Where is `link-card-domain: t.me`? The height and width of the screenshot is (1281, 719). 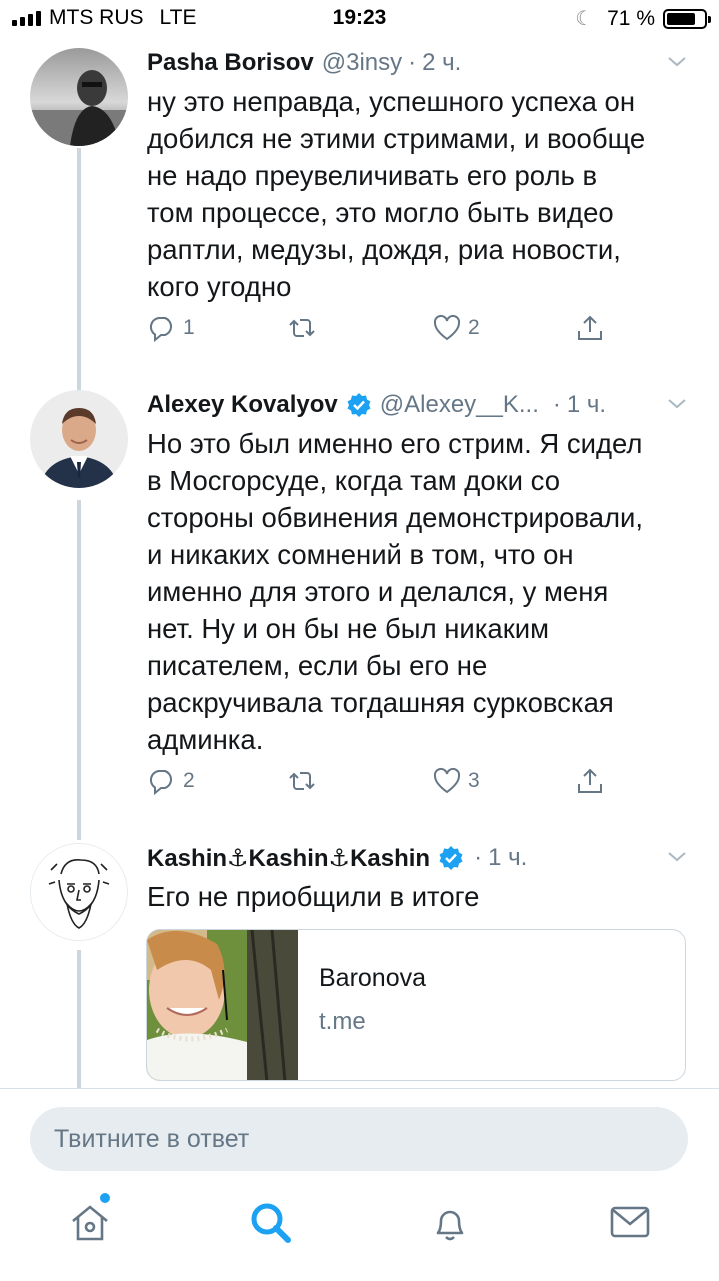 link-card-domain: t.me is located at coordinates (342, 1021).